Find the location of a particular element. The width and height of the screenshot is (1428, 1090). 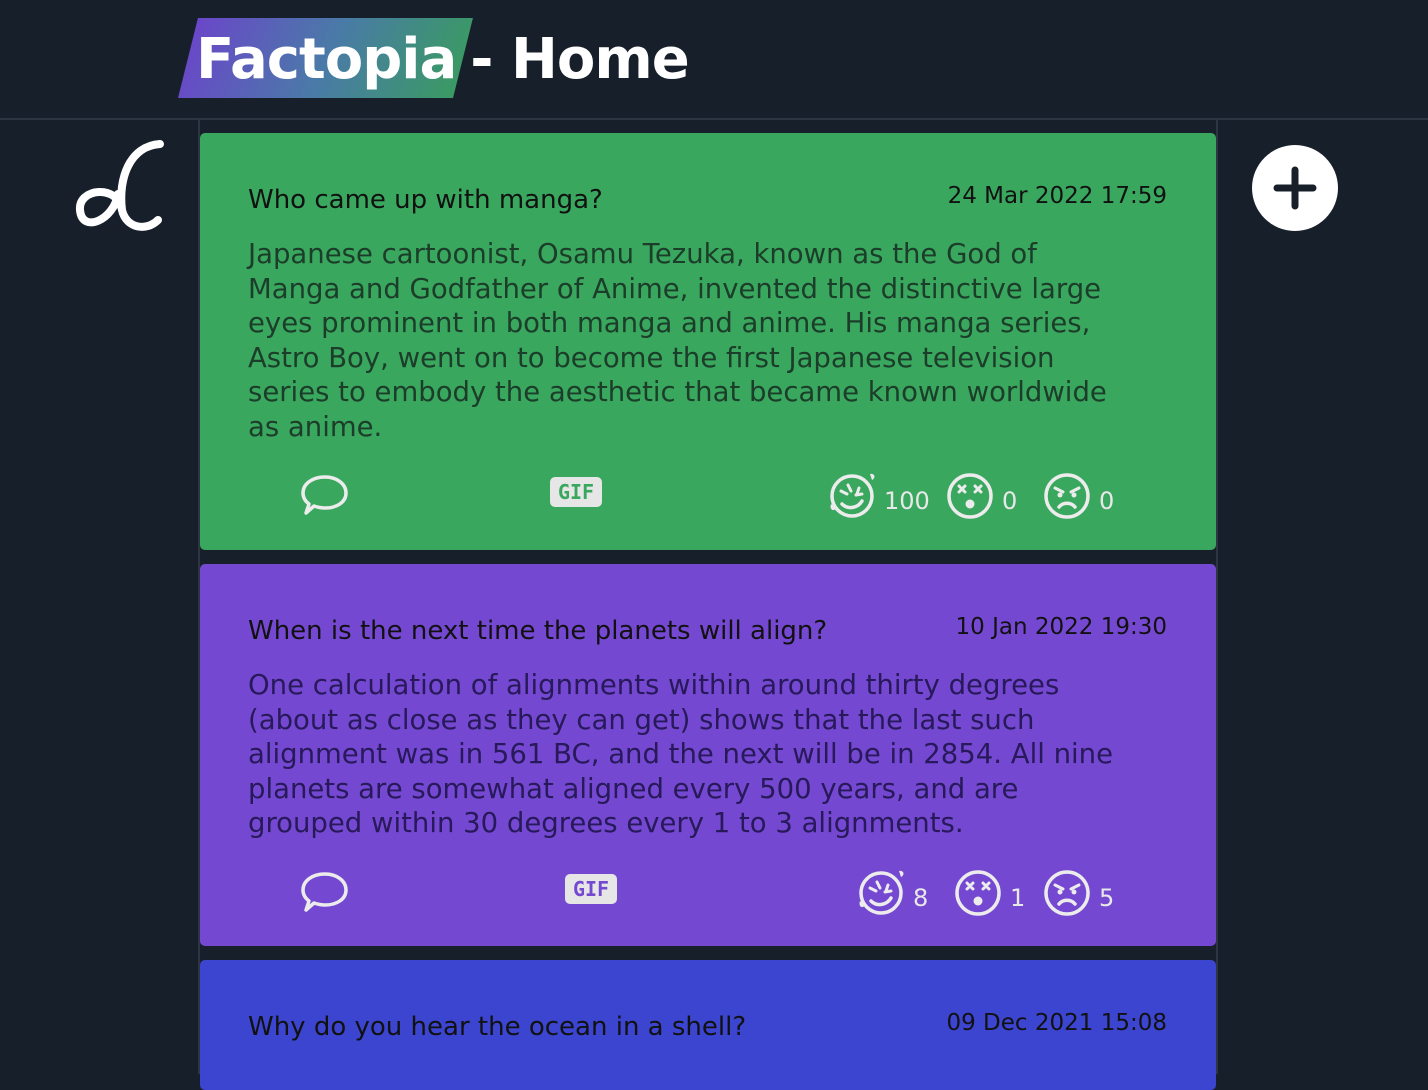

page-title: Factopia - Home is located at coordinates (443, 60).